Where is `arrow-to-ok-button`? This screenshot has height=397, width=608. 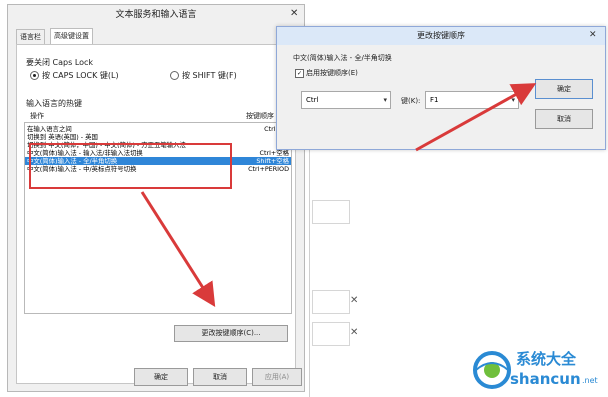
arrow-to-ok-button is located at coordinates (476, 117).